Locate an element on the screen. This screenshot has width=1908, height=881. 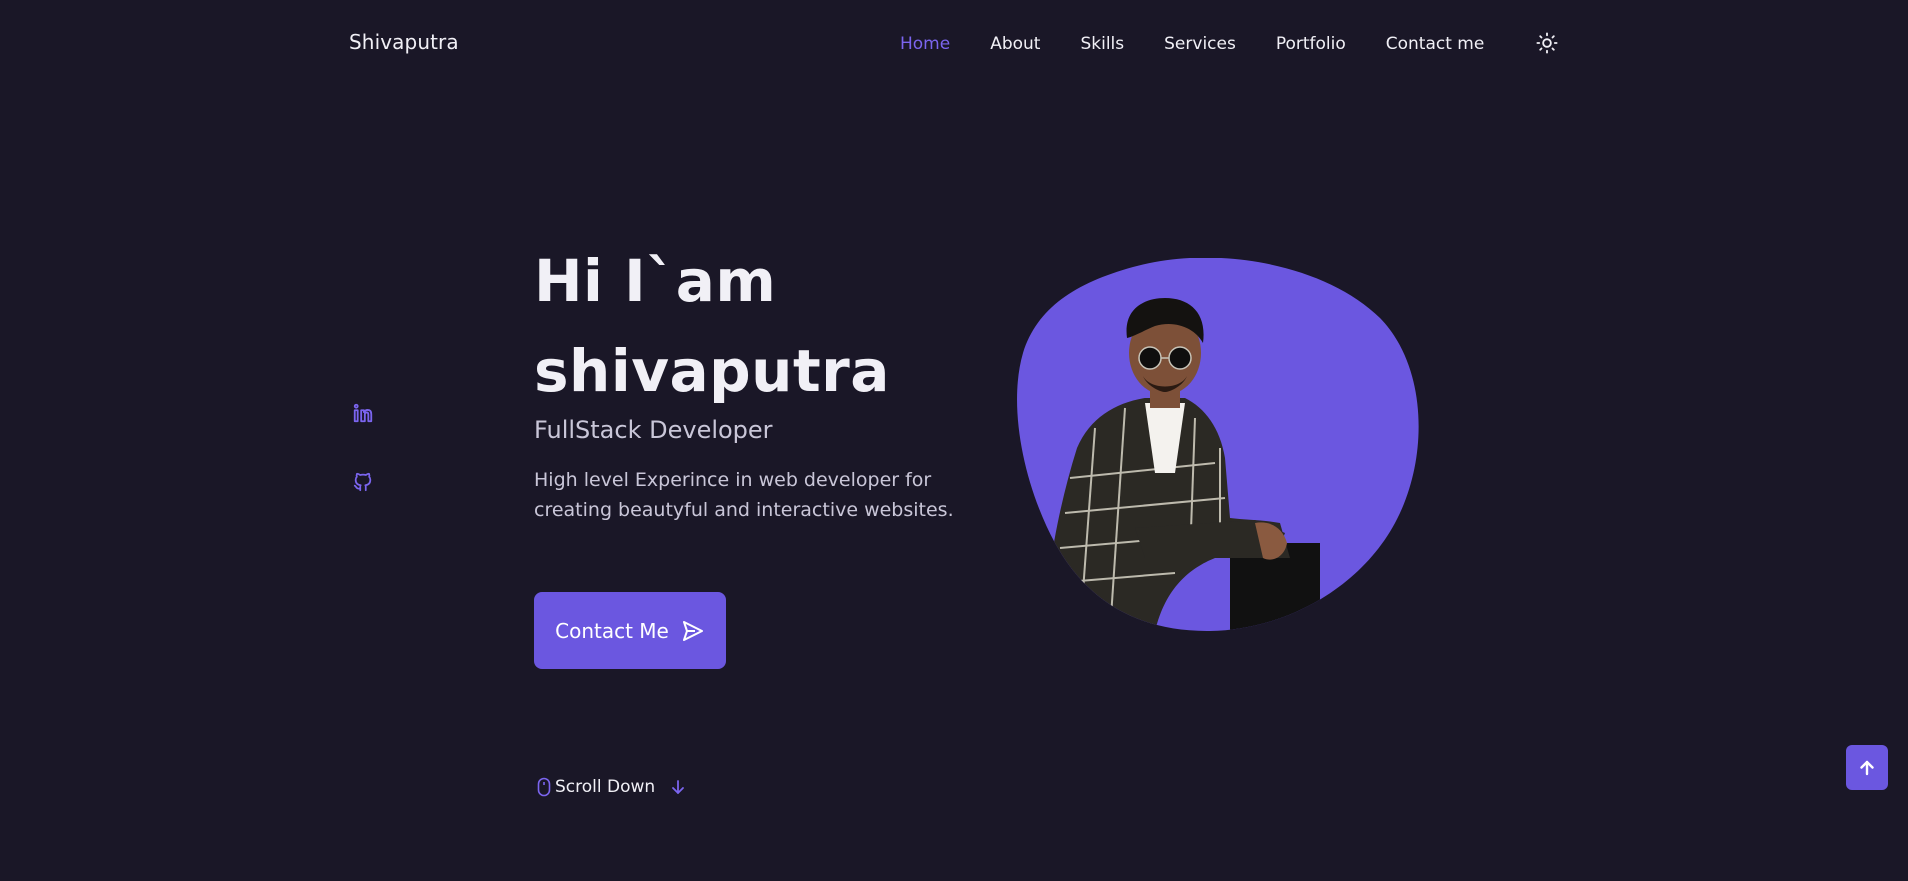
brand-logo: Shivaputra is located at coordinates (404, 42).